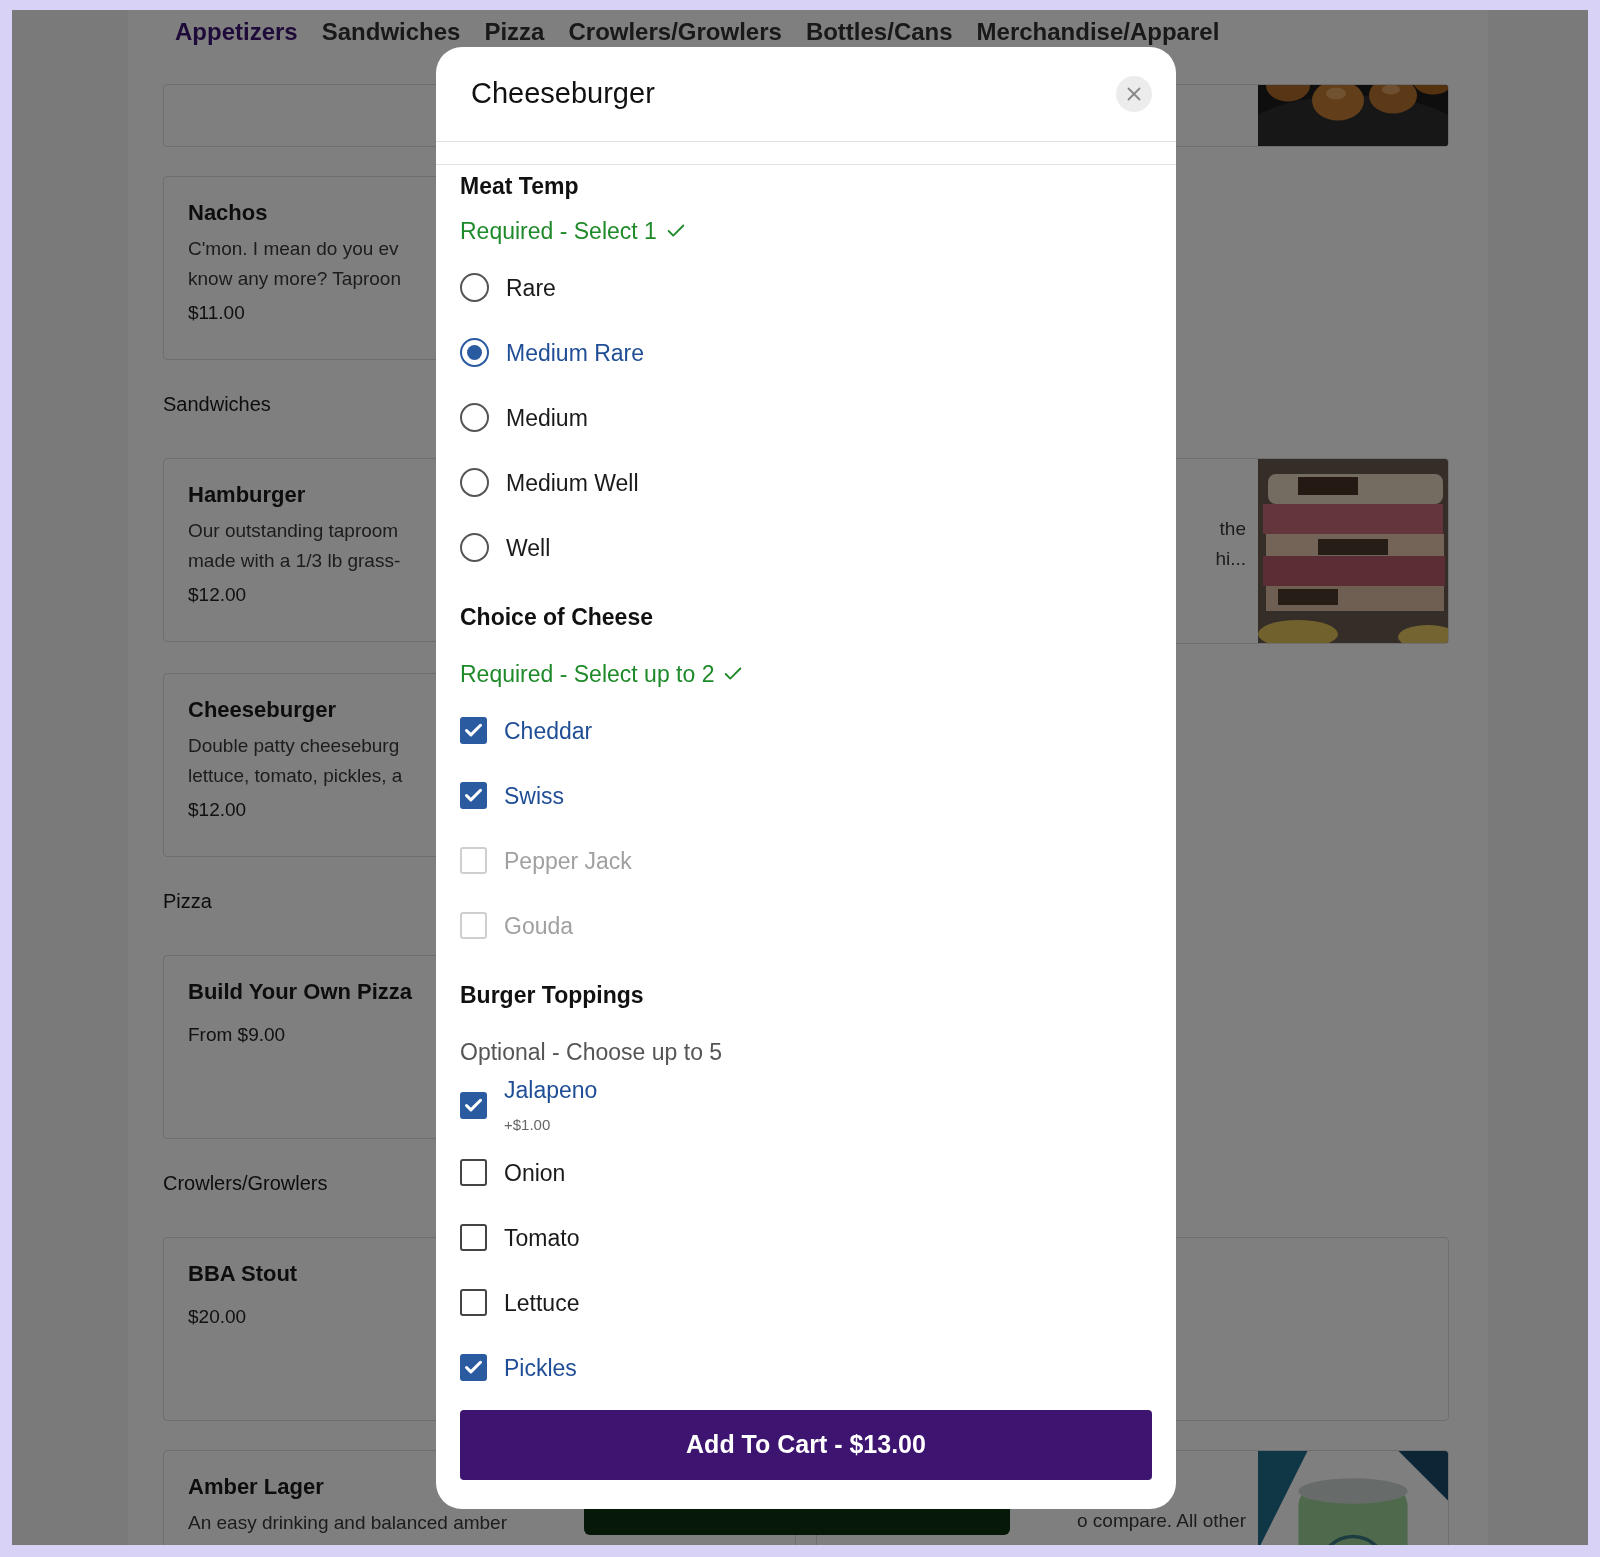 The image size is (1600, 1557). What do you see at coordinates (520, 186) in the screenshot?
I see `group-heading: Meat Temp` at bounding box center [520, 186].